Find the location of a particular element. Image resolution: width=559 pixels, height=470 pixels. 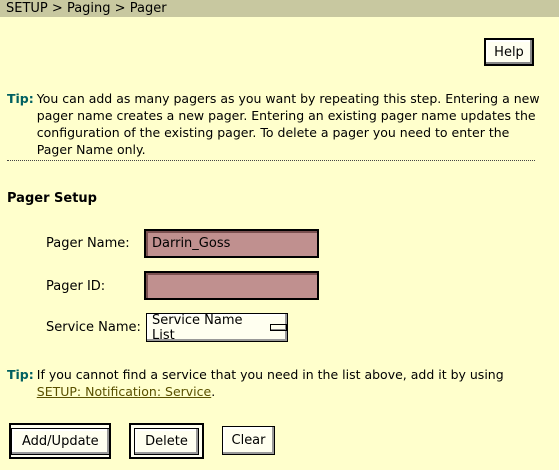

option-menu-indicator-icon is located at coordinates (278, 327).